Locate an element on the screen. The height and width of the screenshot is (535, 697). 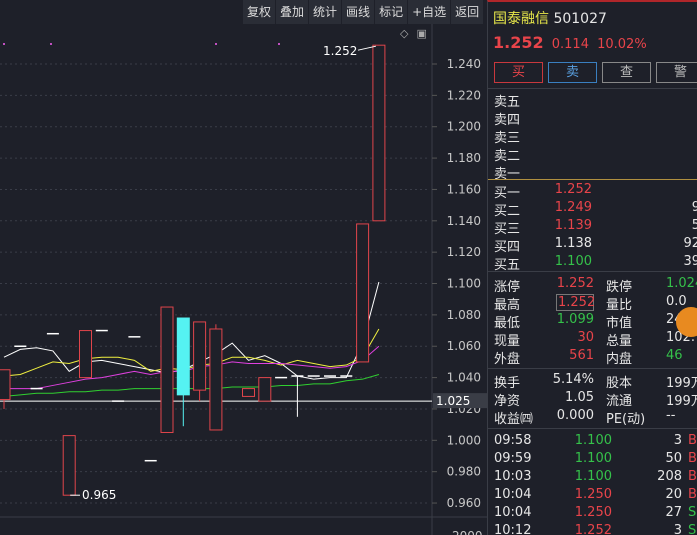
bid-volume: 5 is located at coordinates (667, 225).